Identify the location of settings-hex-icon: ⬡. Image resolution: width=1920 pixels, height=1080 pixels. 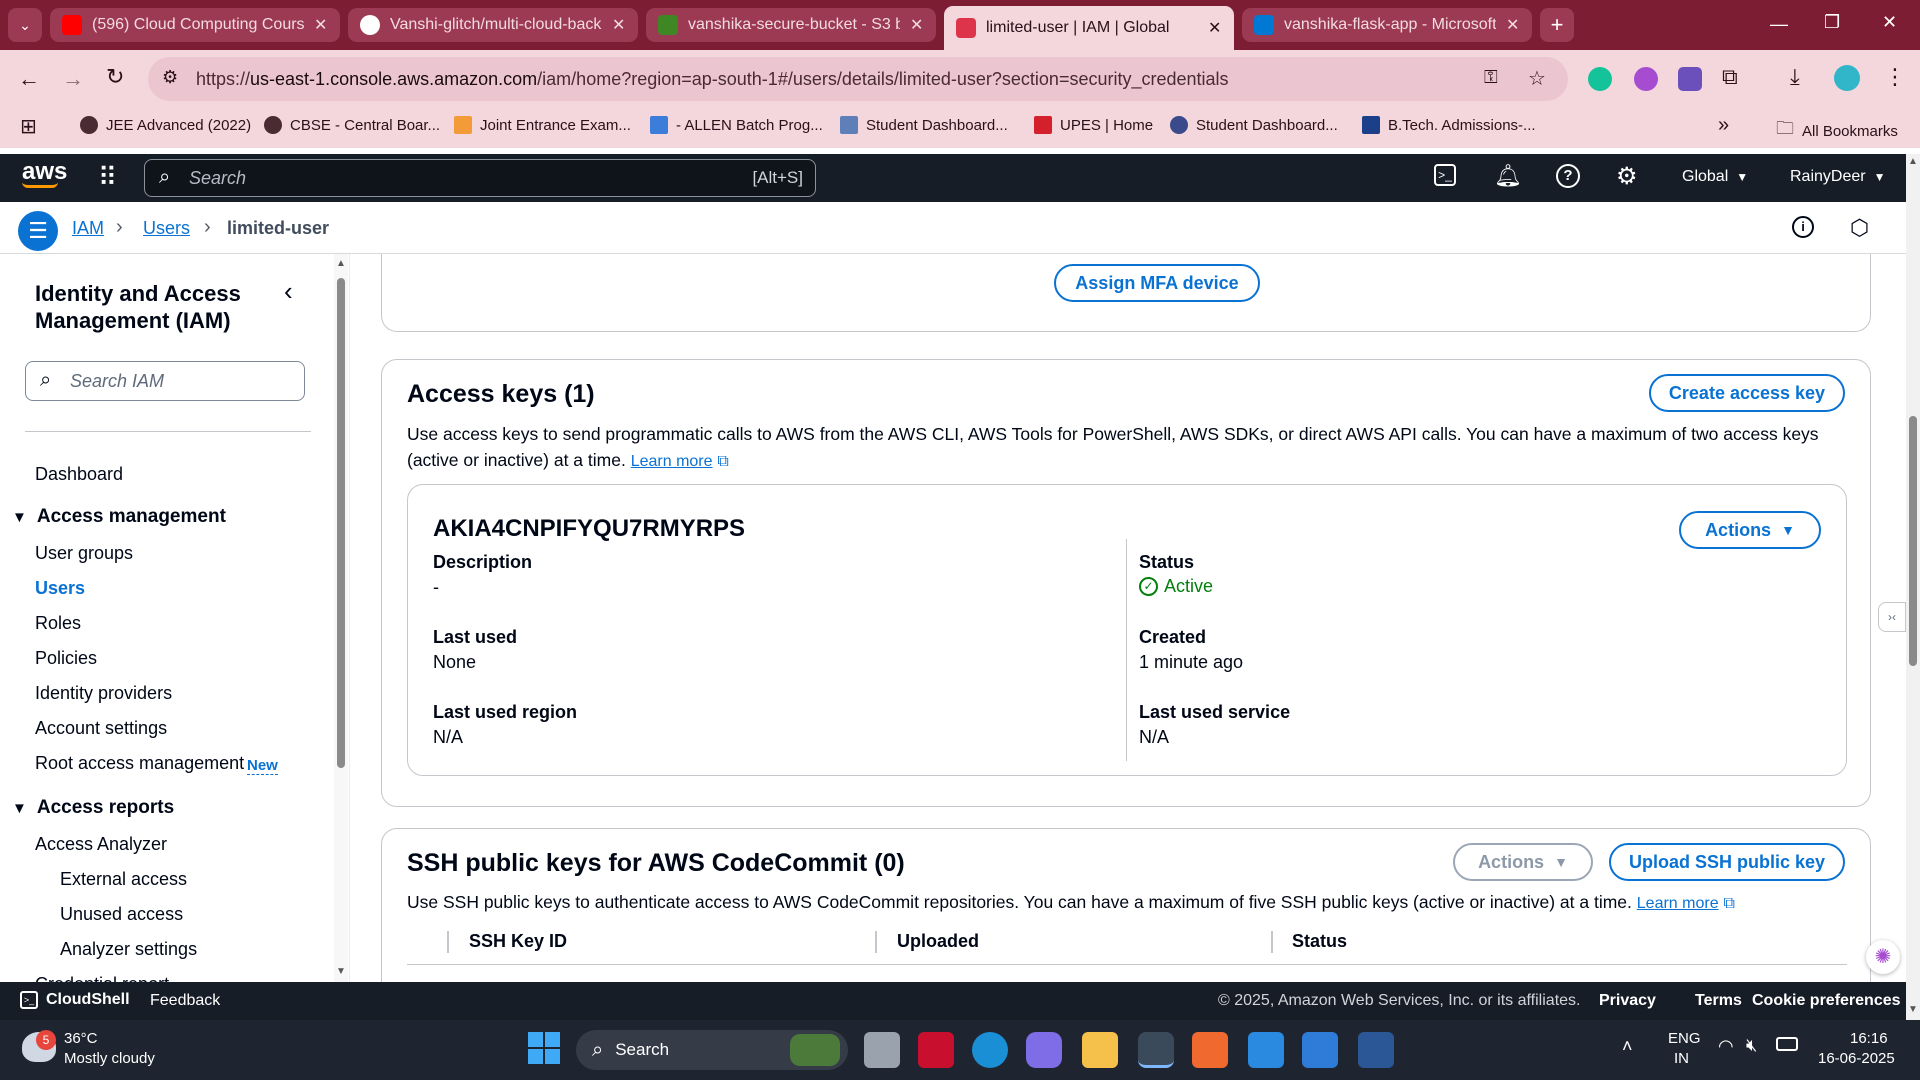
(1859, 228).